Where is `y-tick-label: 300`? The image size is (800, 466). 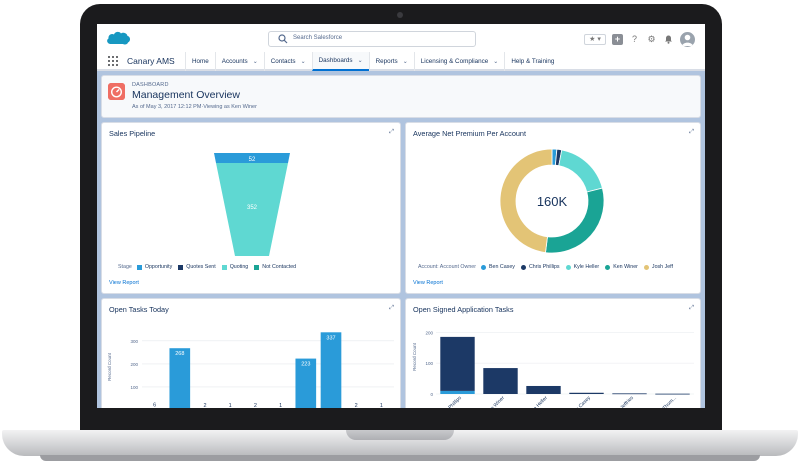
y-tick-label: 300 is located at coordinates (134, 341).